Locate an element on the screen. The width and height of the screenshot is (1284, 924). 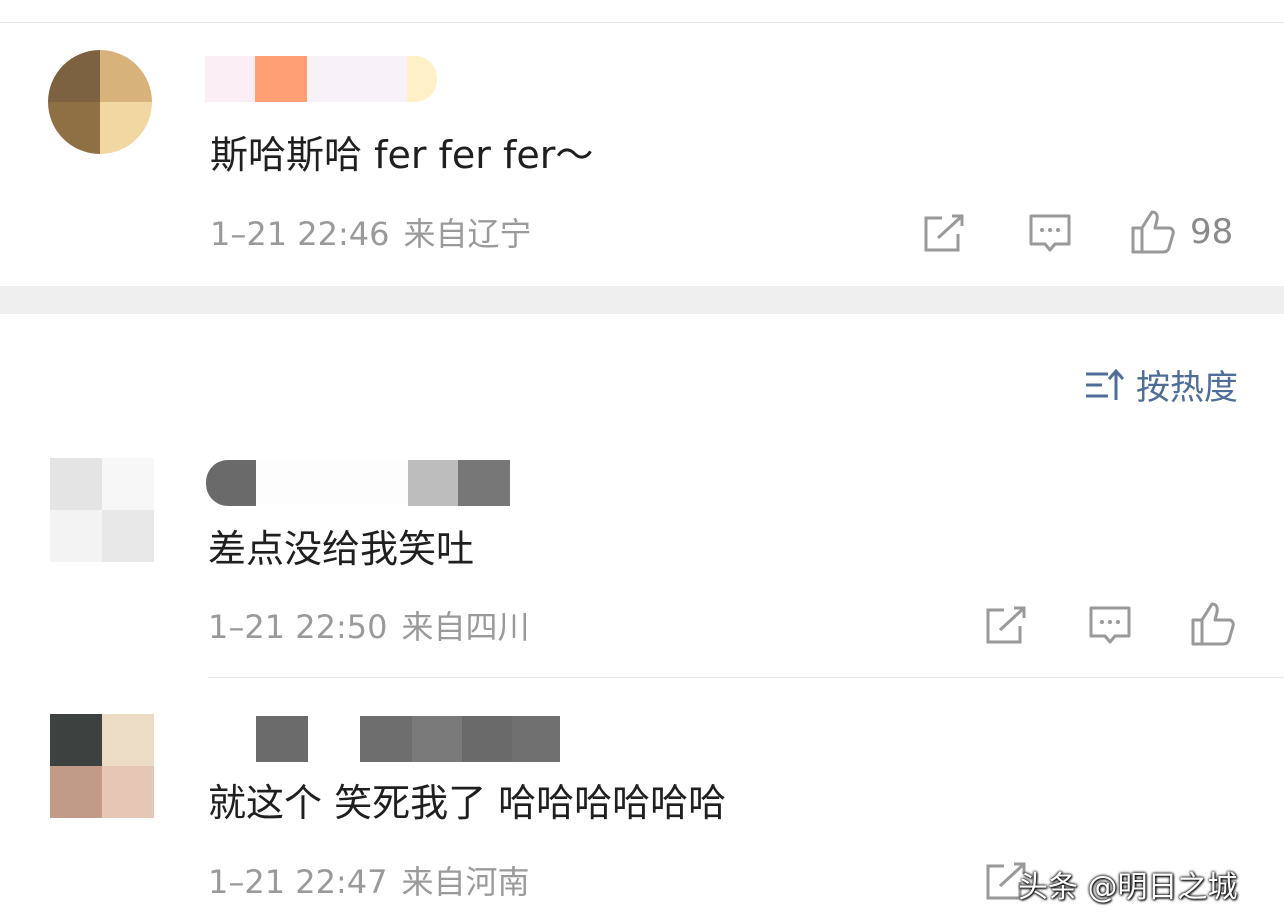
comment-location: 来自河南 is located at coordinates (465, 882).